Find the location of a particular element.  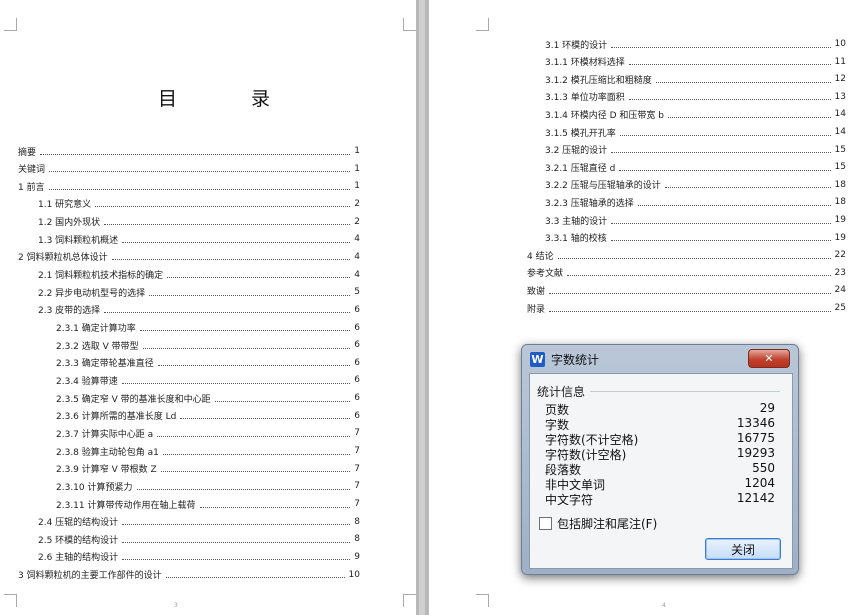

toc-entry-label: 3.1.2 模孔压缩比和粗糙度 is located at coordinates (598, 80).